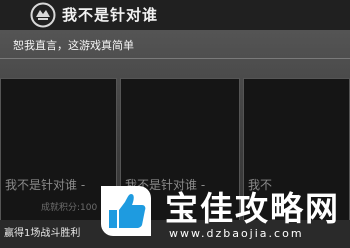 The width and height of the screenshot is (350, 248). I want to click on thumbs-up-icon, so click(126, 211).